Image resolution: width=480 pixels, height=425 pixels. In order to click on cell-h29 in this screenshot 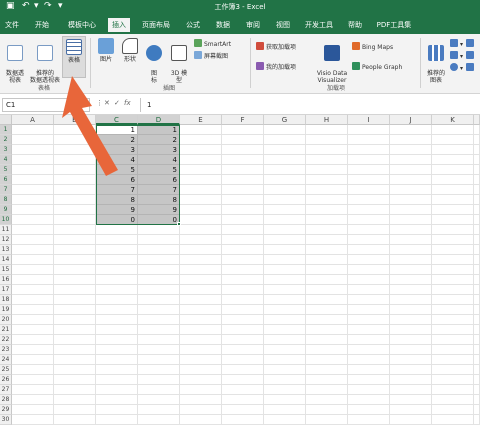, I will do `click(327, 410)`.